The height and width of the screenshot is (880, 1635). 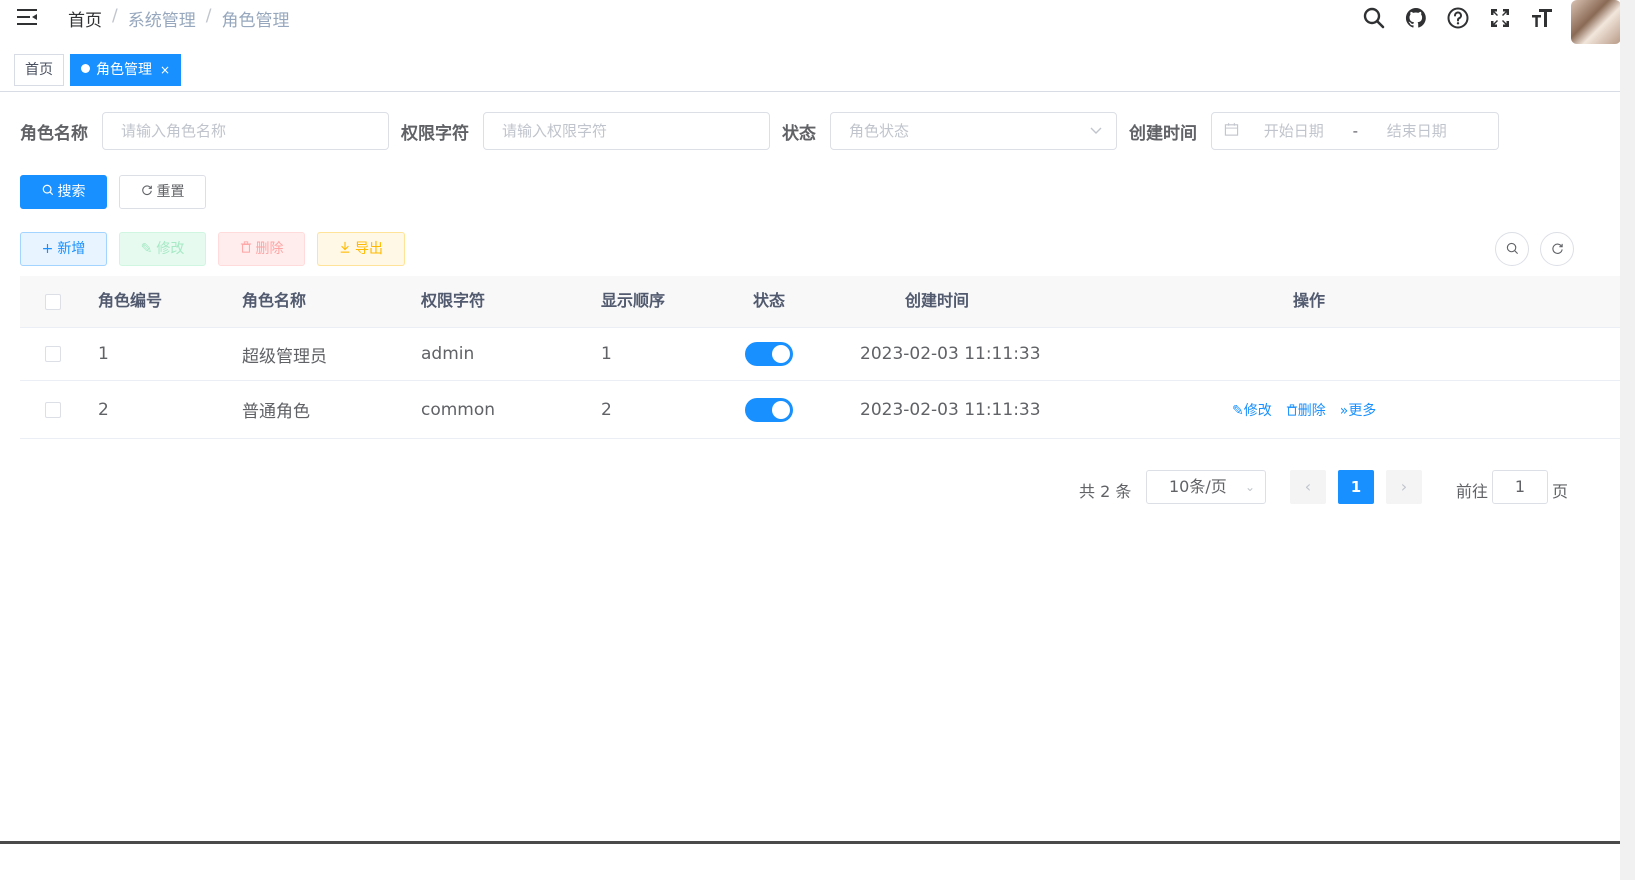 I want to click on avatar, so click(x=1596, y=22).